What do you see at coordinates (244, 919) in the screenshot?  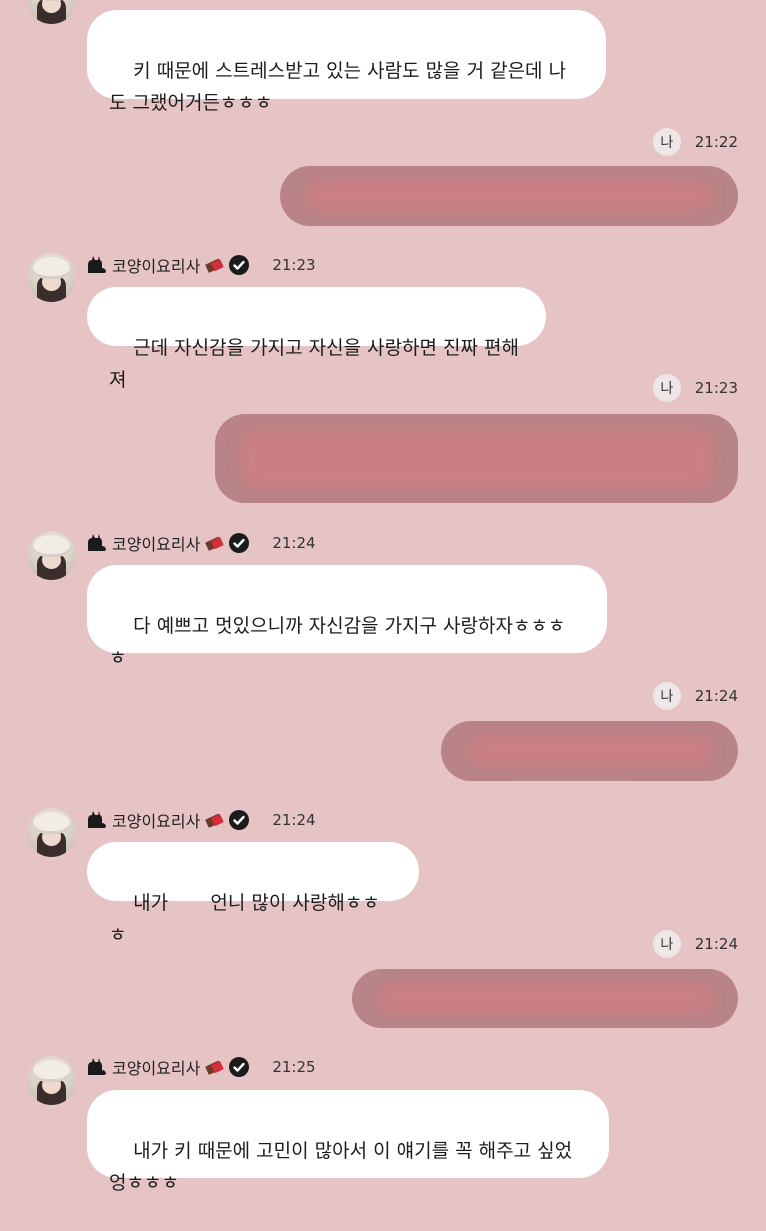 I see `message-text: 내가 언니 많이 사랑해ㅎㅎㅎ` at bounding box center [244, 919].